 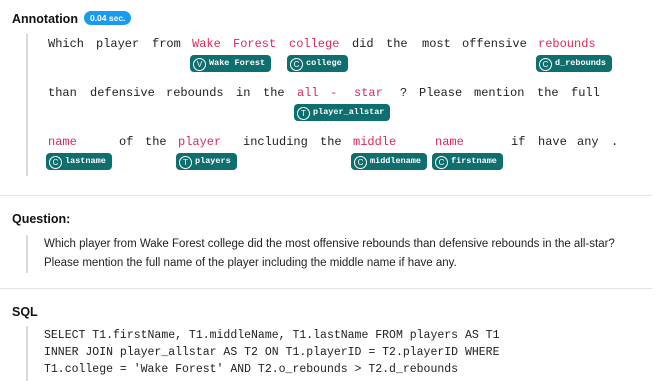 What do you see at coordinates (518, 142) in the screenshot?
I see `token: if` at bounding box center [518, 142].